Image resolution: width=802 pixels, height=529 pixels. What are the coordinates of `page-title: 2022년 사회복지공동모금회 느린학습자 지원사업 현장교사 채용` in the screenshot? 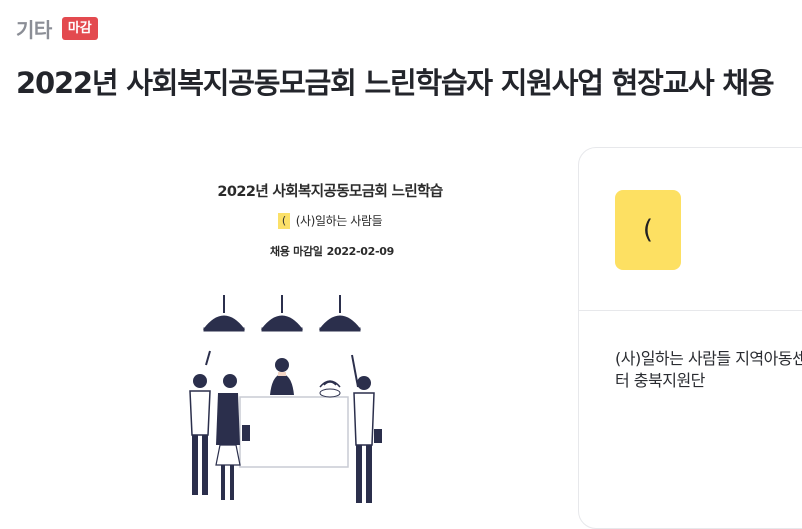 It's located at (395, 83).